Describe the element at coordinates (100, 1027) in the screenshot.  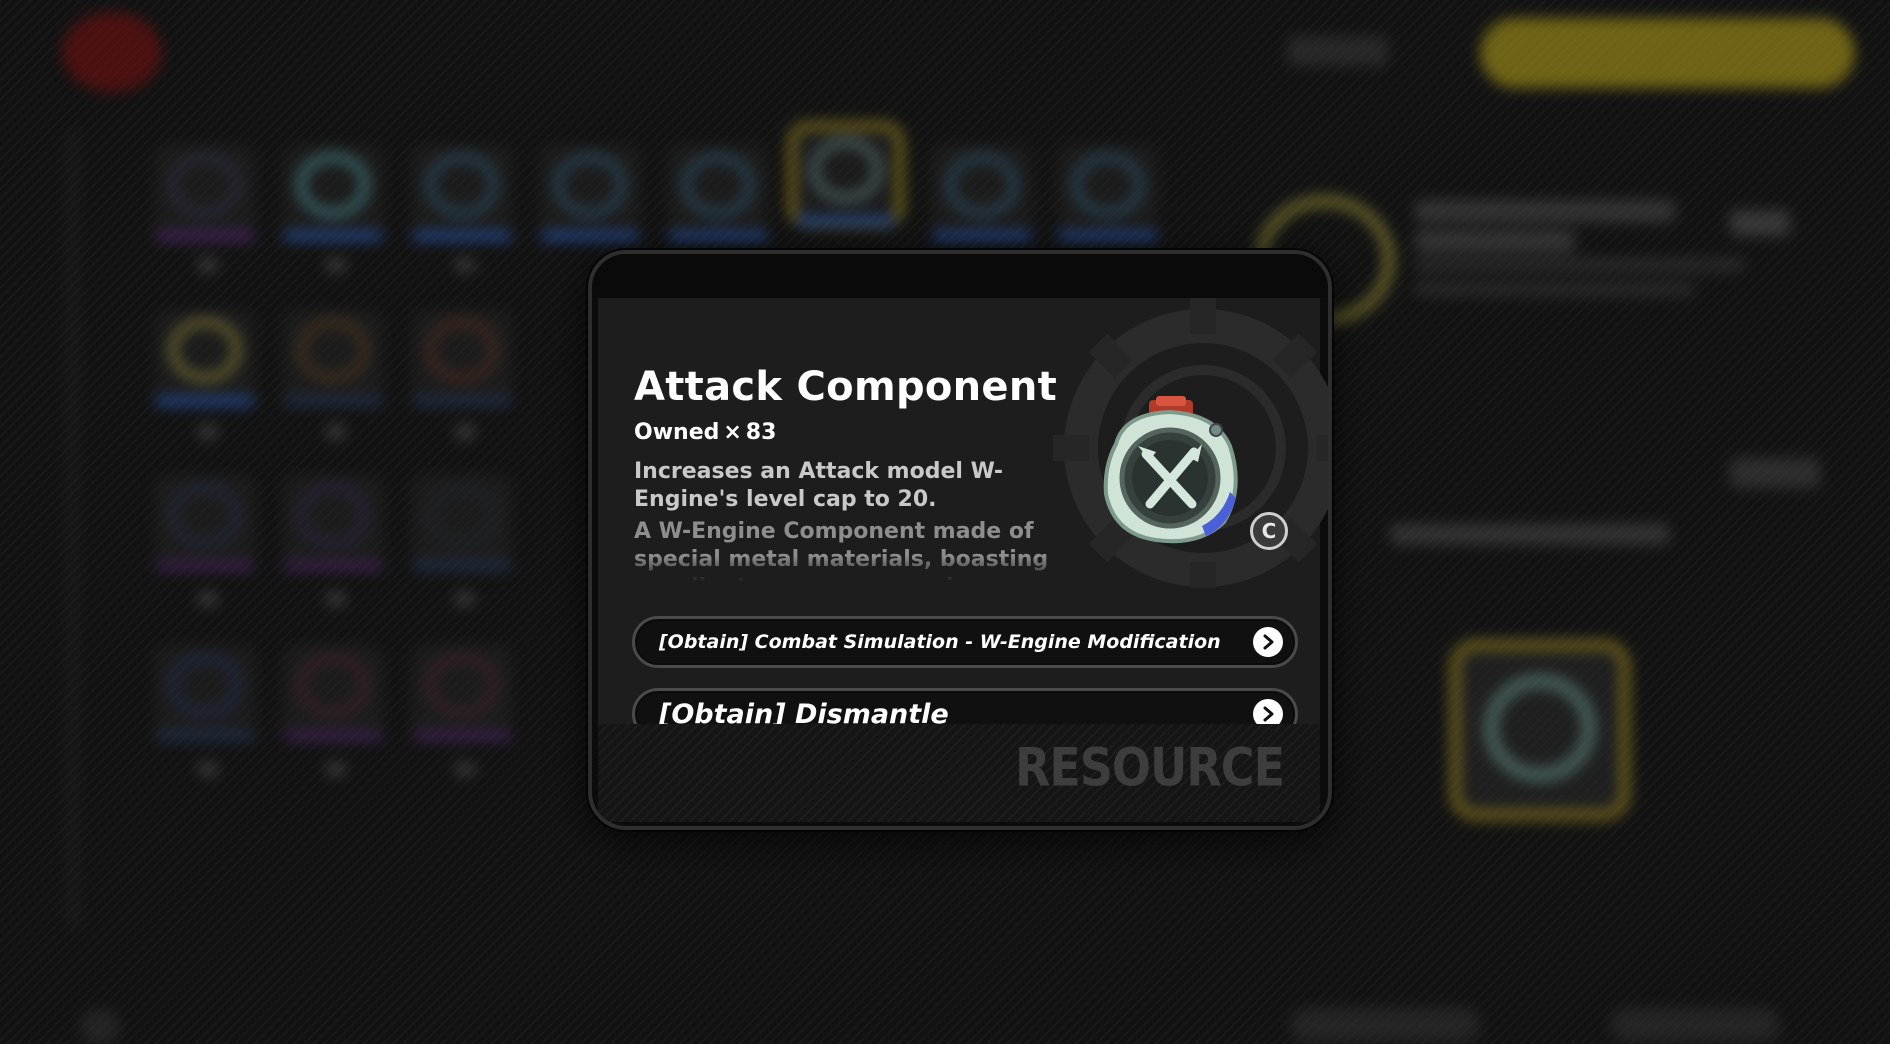
I see `bottom-hint` at that location.